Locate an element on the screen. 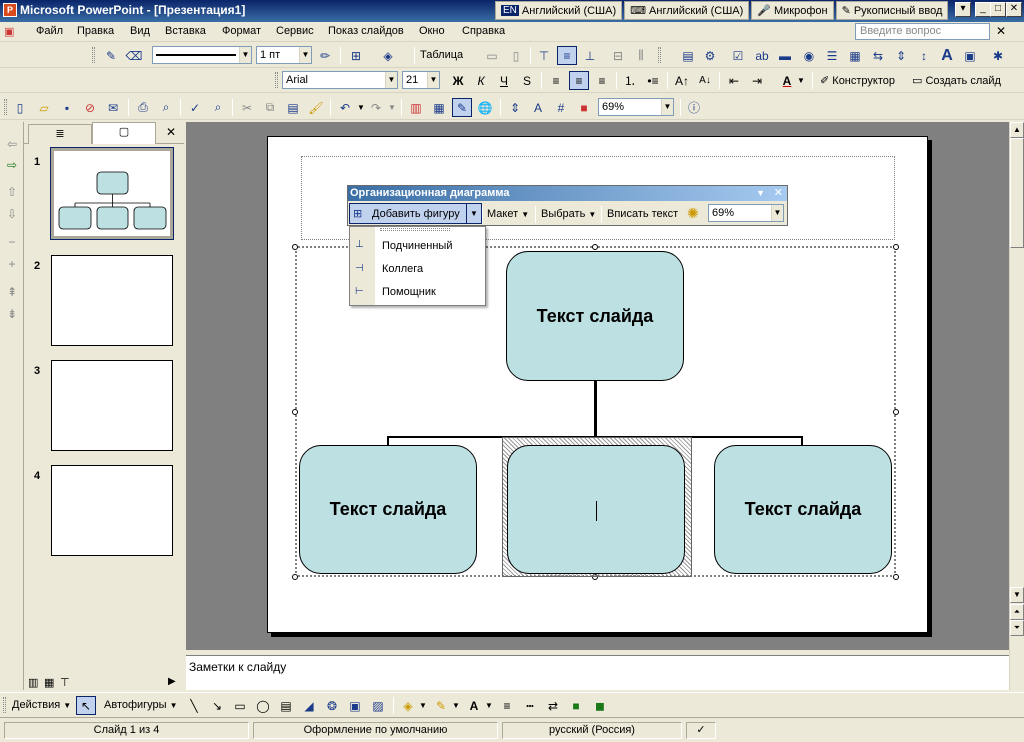  font-select: Arial ▼ is located at coordinates (340, 80).